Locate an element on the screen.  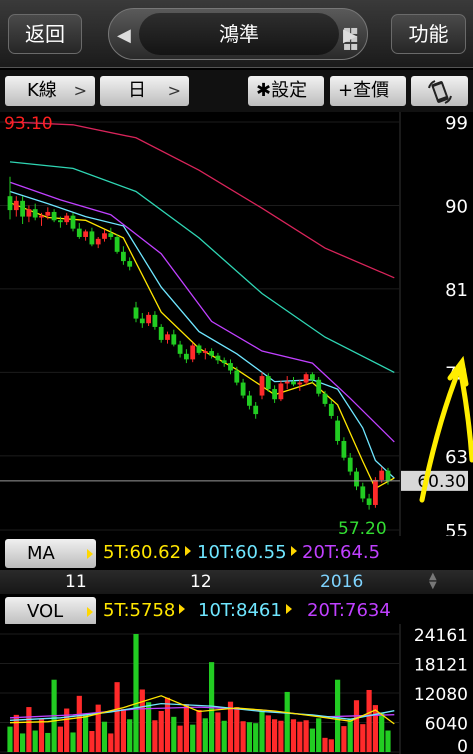
period-button: 日 > is located at coordinates (144, 91).